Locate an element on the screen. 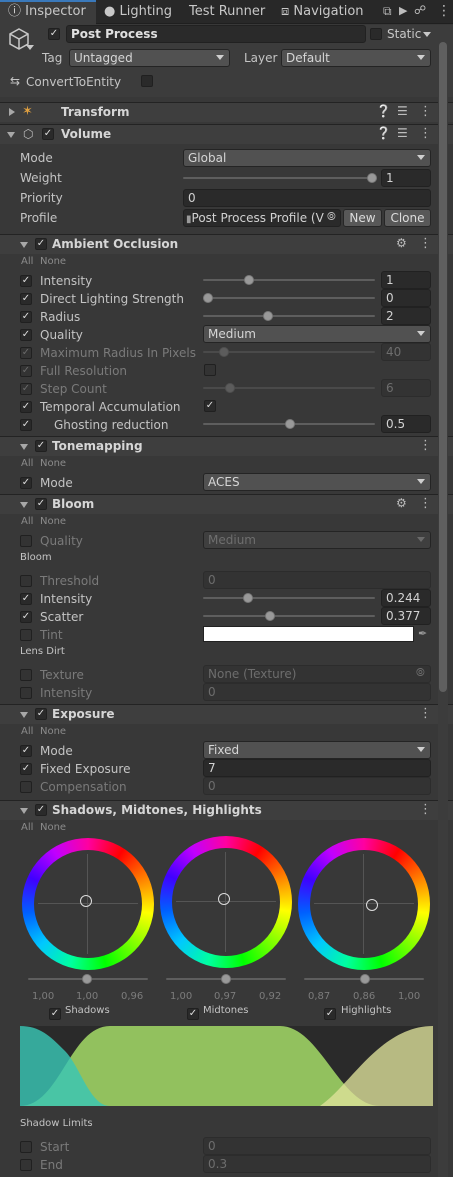 This screenshot has height=1177, width=453. bloom-foldout-icon is located at coordinates (24, 505).